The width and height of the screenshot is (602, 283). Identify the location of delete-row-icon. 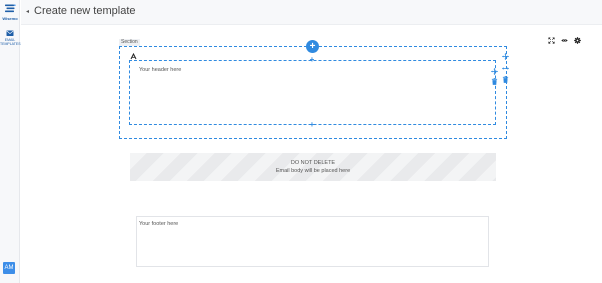
(494, 81).